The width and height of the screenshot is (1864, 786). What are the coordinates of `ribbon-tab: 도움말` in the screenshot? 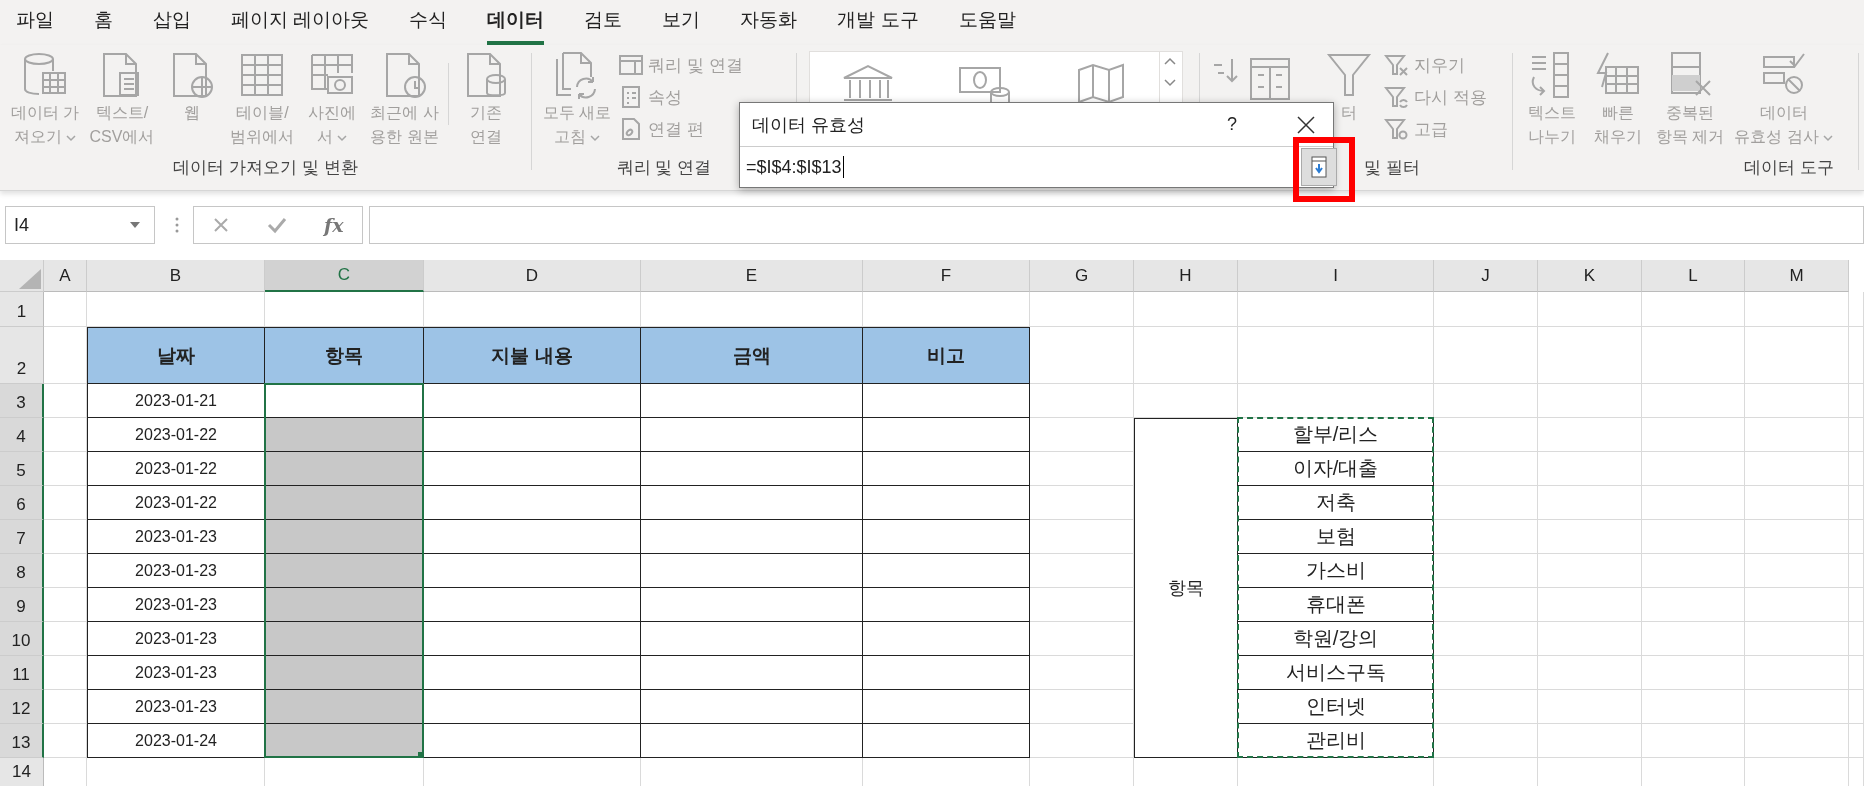 It's located at (987, 22).